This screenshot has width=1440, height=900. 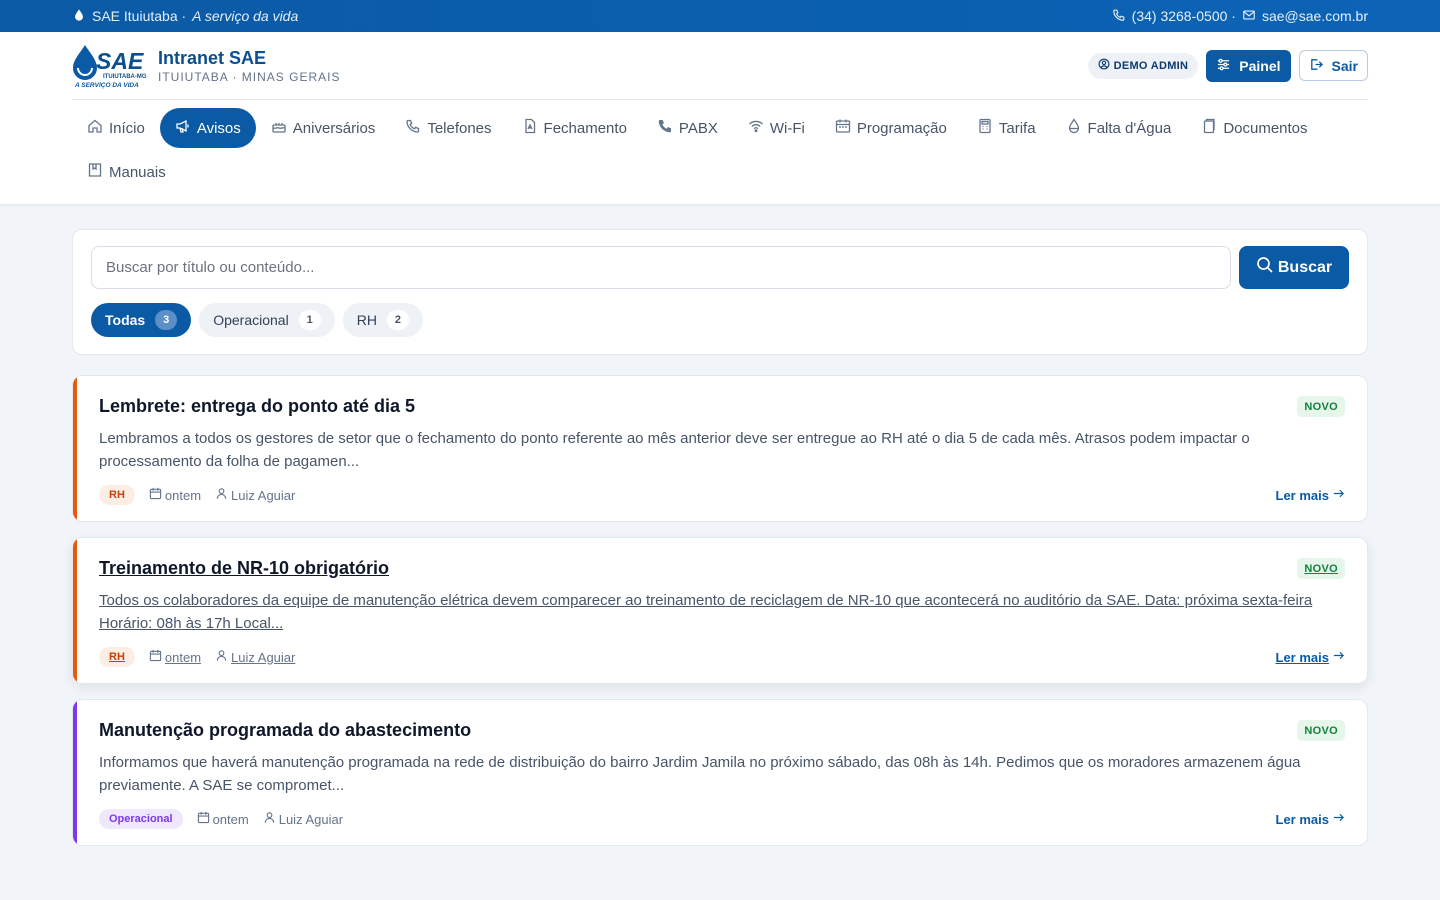 I want to click on nav-item-fechamento: Fechamento, so click(x=574, y=128).